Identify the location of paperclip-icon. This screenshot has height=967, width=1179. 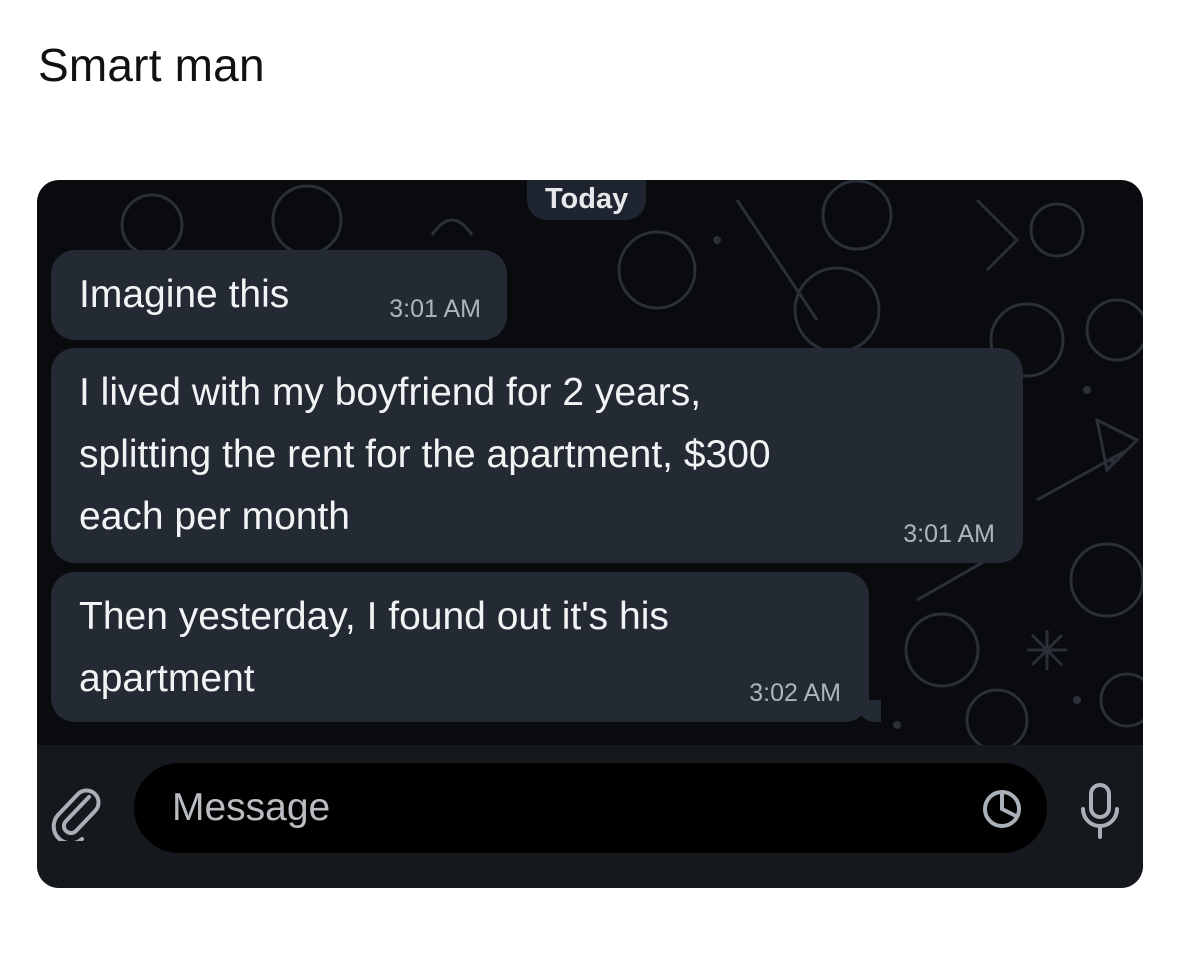
(75, 811).